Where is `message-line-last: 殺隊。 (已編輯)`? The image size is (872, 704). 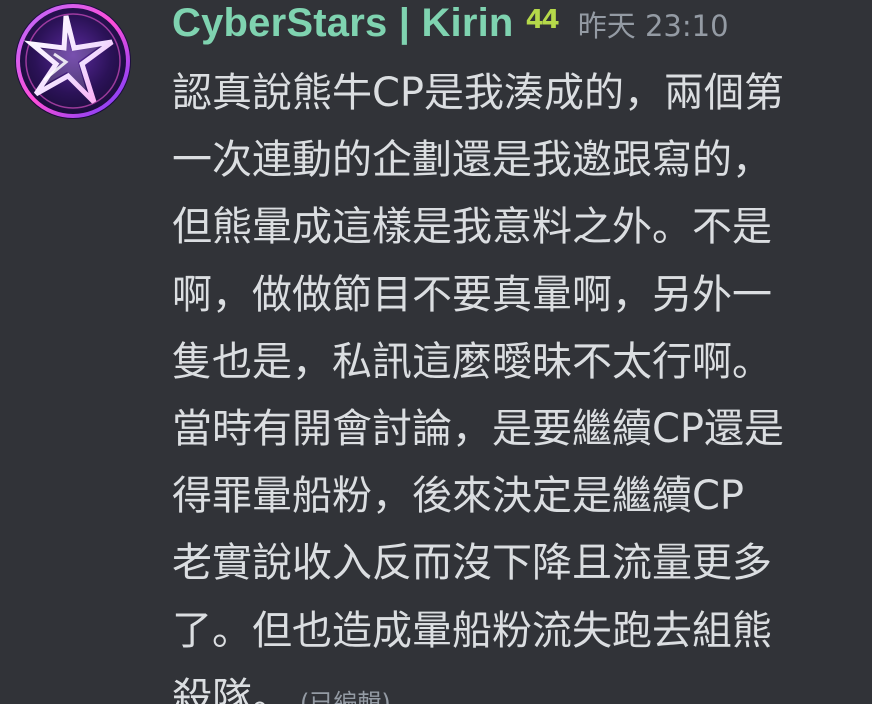
message-line-last: 殺隊。 (已編輯) is located at coordinates (522, 684).